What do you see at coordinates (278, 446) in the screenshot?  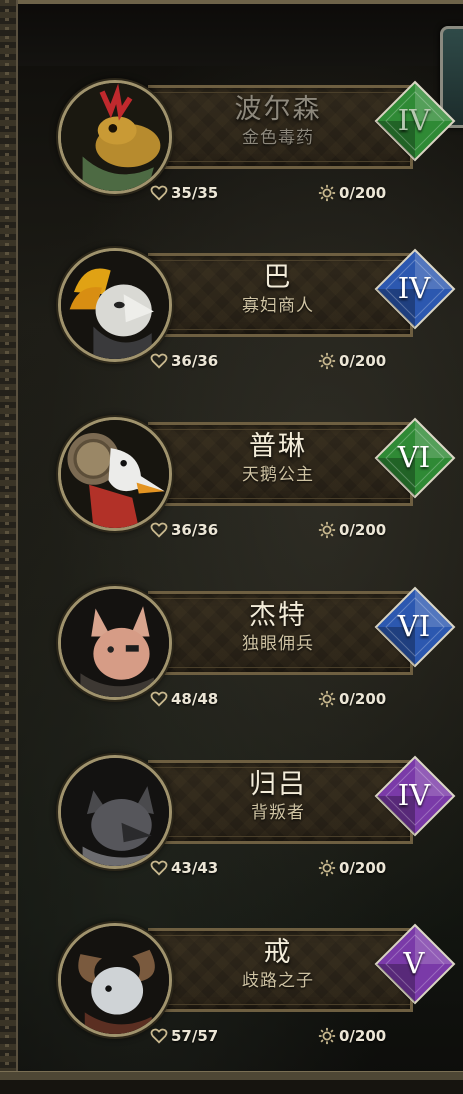 I see `character-name: 普琳` at bounding box center [278, 446].